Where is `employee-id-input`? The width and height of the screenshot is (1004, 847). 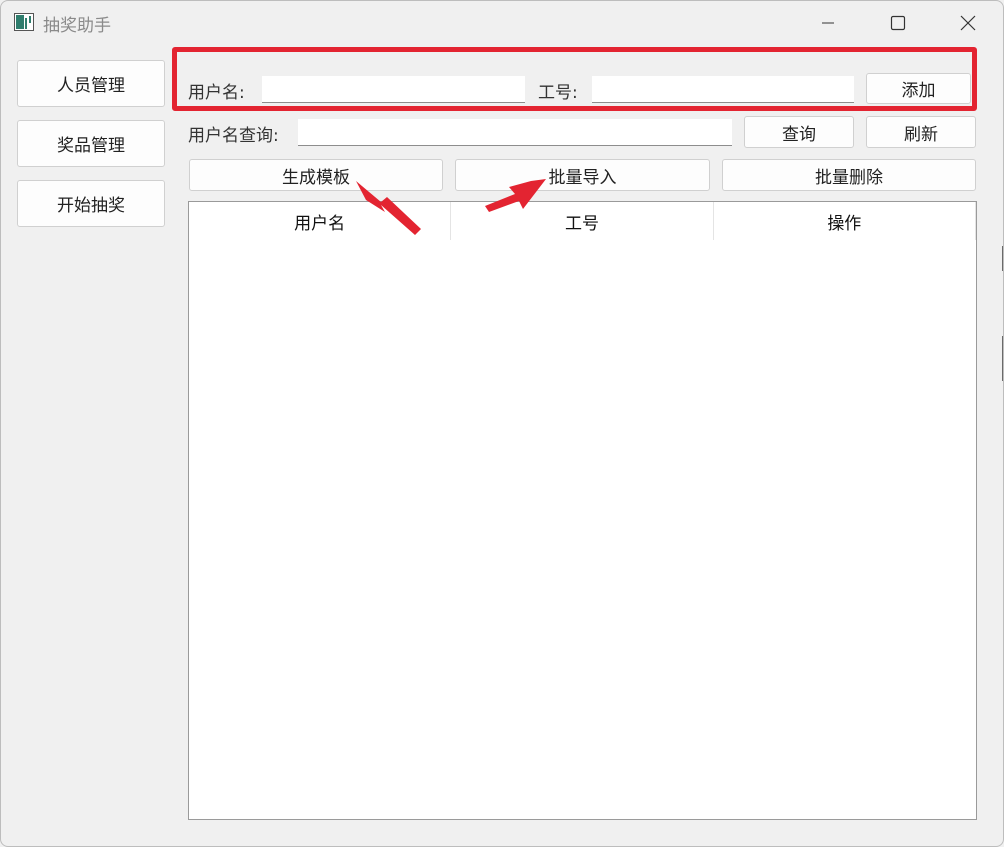 employee-id-input is located at coordinates (723, 89).